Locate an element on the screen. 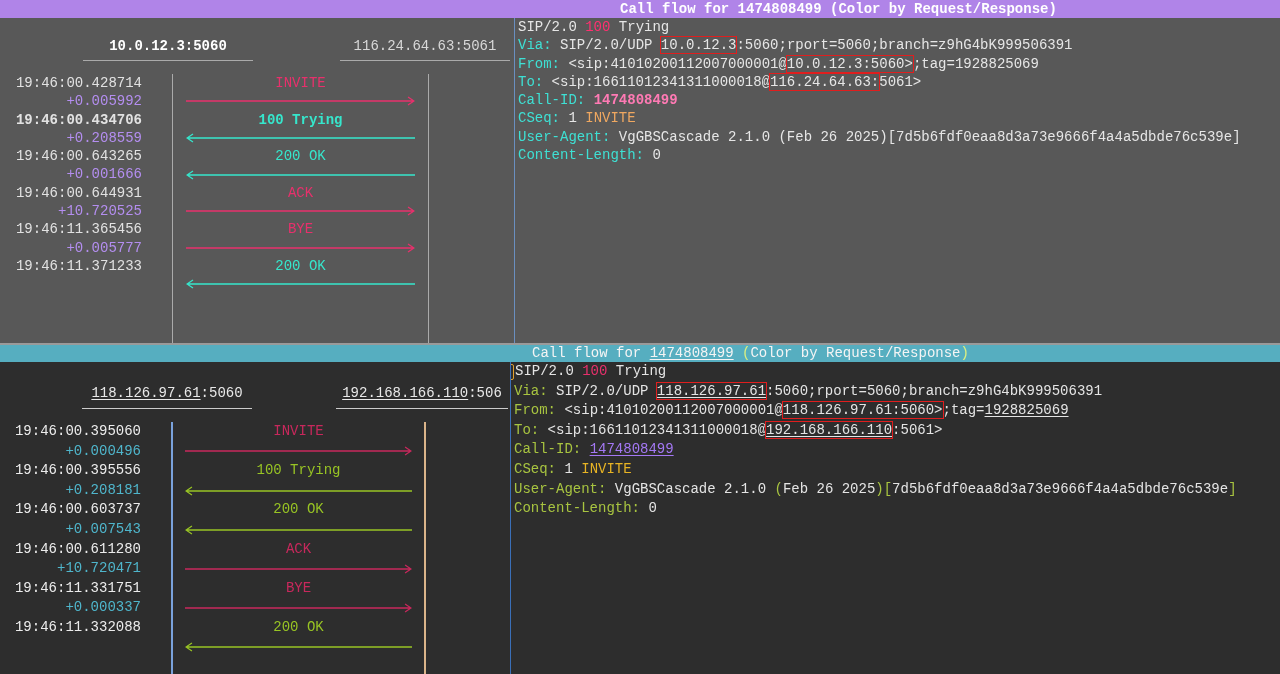 This screenshot has width=1280, height=674. timestamp: 19:46:00.603737 is located at coordinates (77, 510).